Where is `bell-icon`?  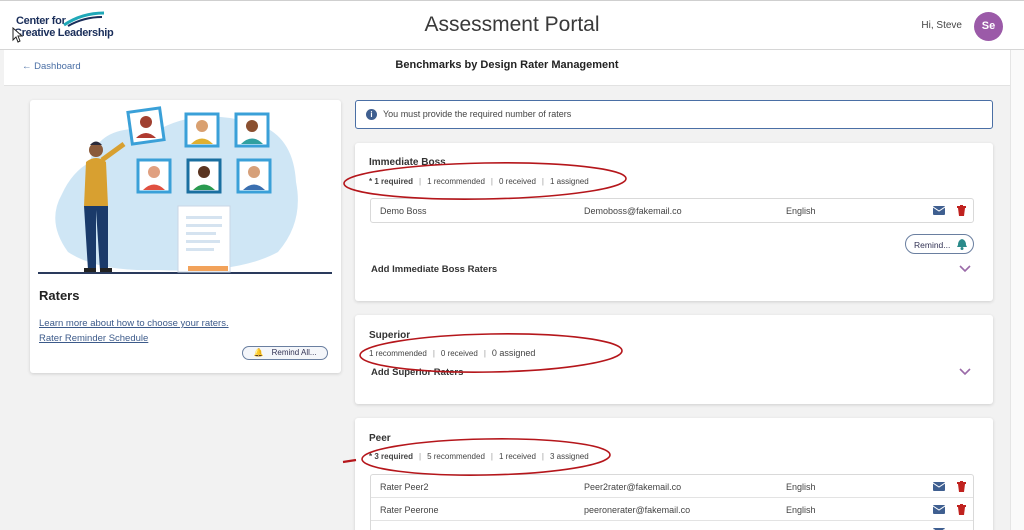
bell-icon is located at coordinates (962, 244).